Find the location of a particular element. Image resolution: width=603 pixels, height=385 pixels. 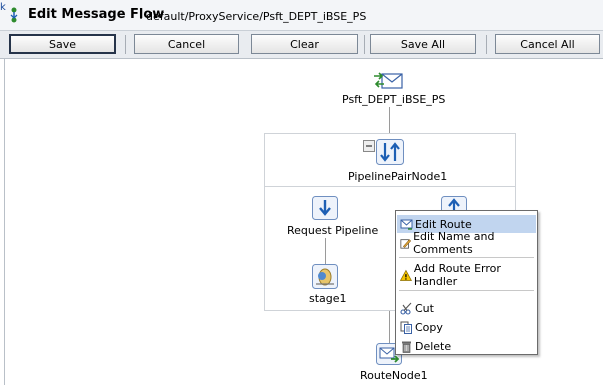

menu-item-add-route-error-handler: Add Route Error Handler is located at coordinates (466, 275).